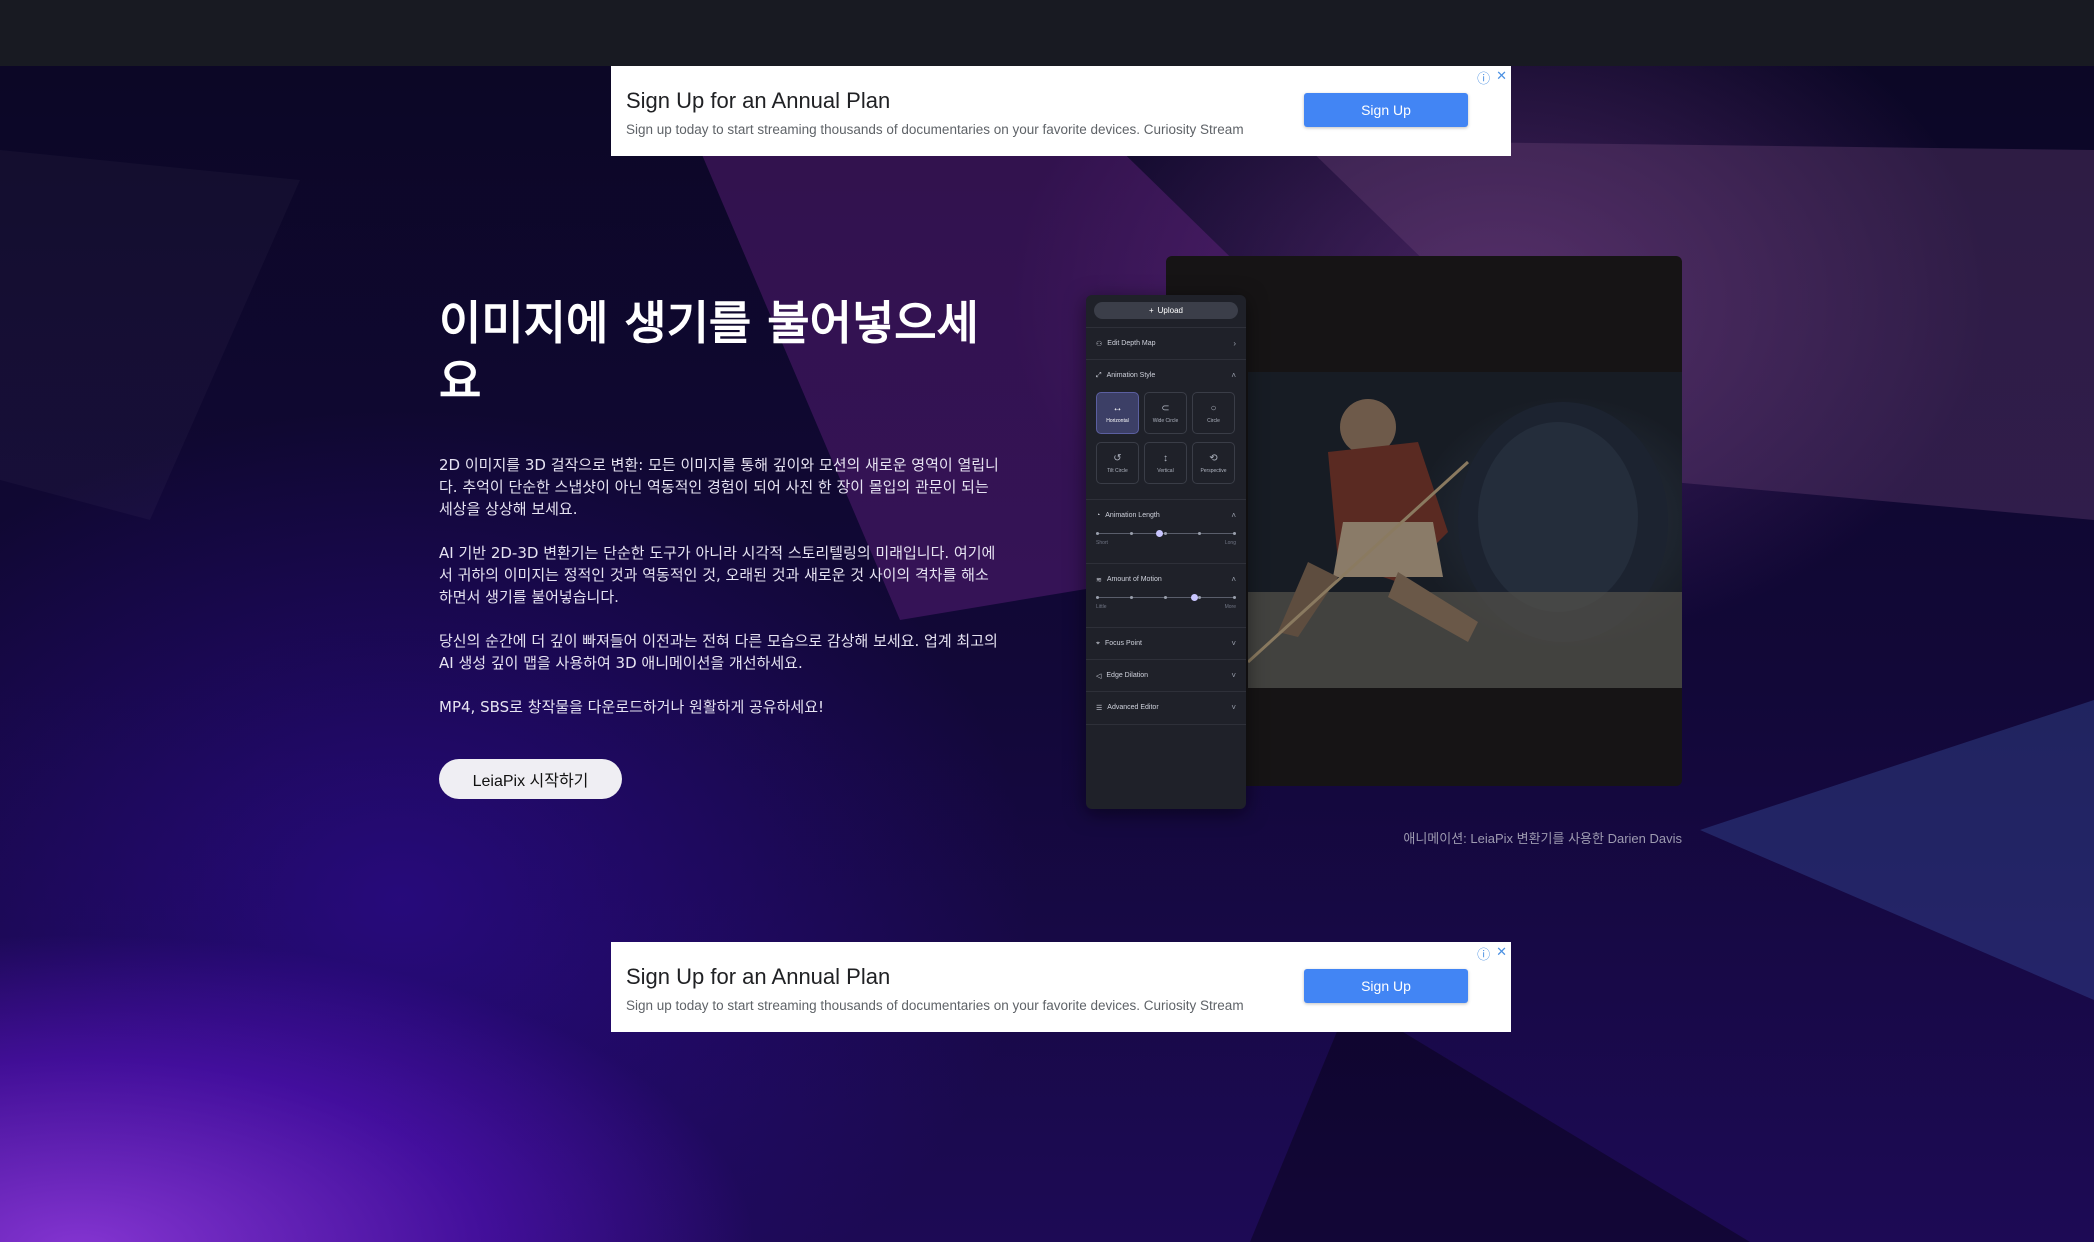 This screenshot has height=1242, width=2094. What do you see at coordinates (1117, 458) in the screenshot?
I see `tilt-circle-icon: ↺` at bounding box center [1117, 458].